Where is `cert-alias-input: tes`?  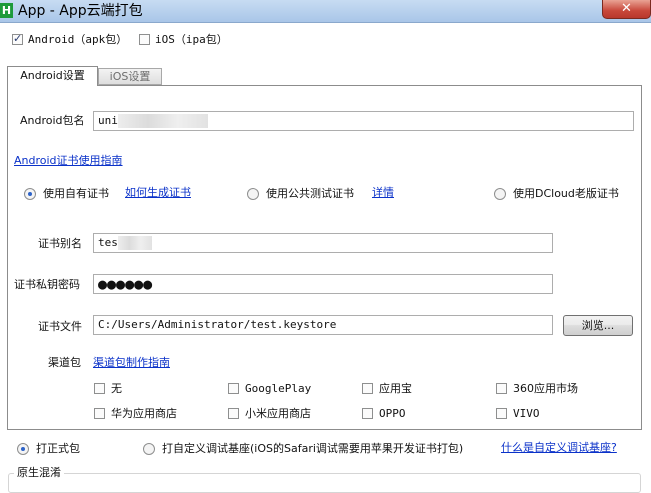
cert-alias-input: tes is located at coordinates (323, 243).